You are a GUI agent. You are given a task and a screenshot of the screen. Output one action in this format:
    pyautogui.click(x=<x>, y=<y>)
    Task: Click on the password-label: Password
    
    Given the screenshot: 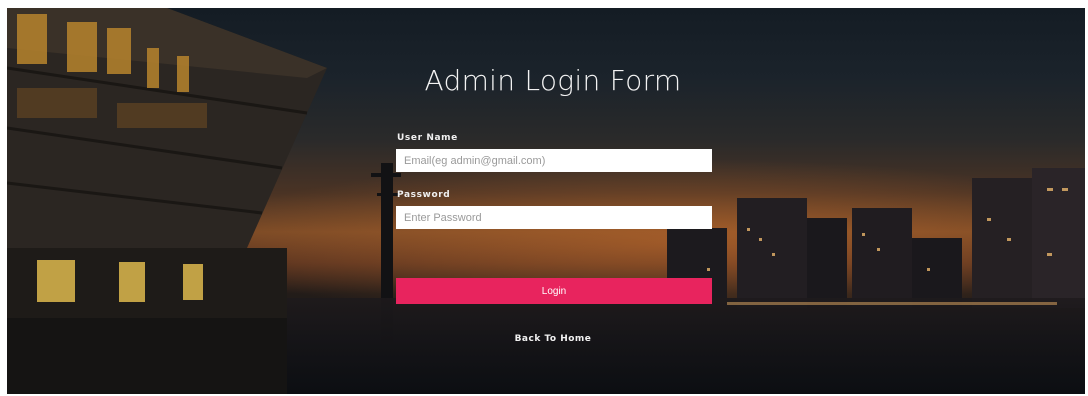 What is the action you would take?
    pyautogui.click(x=424, y=195)
    